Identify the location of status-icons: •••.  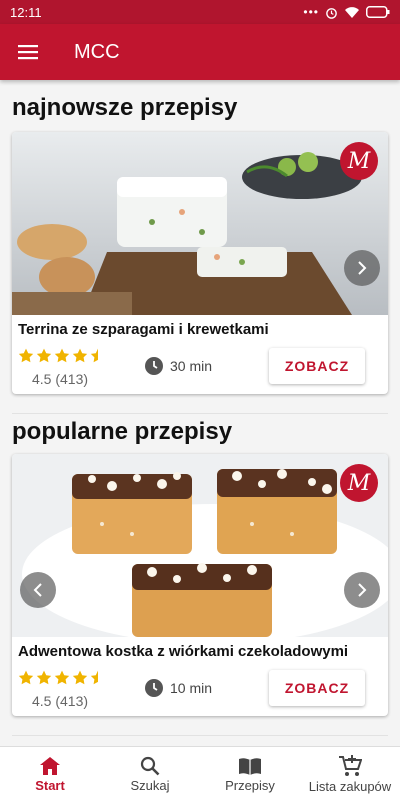
(346, 12).